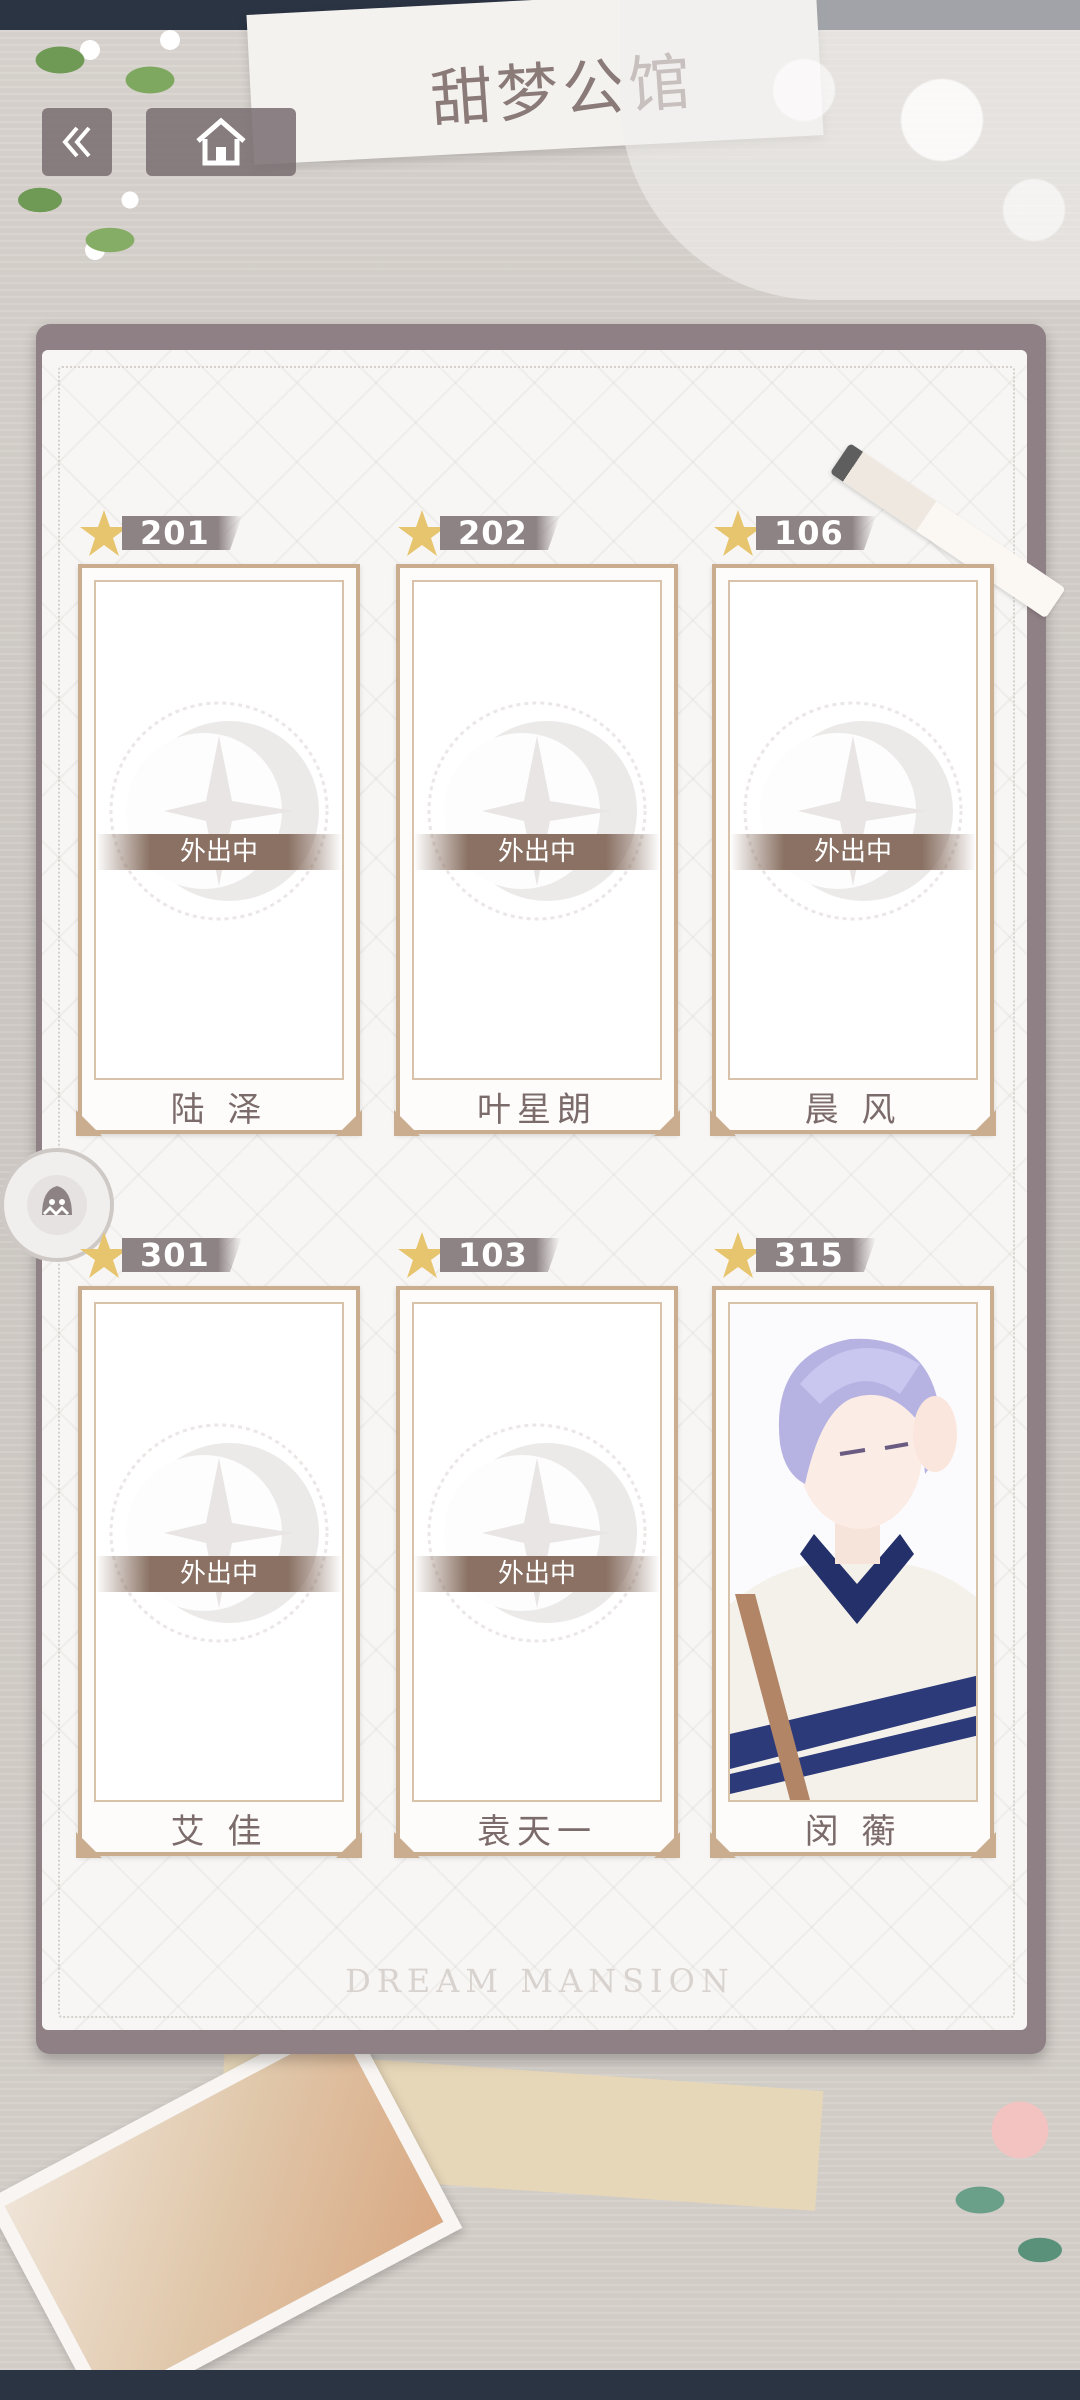 Image resolution: width=1080 pixels, height=2400 pixels. I want to click on room-frame: 外出中 叶星朗, so click(537, 850).